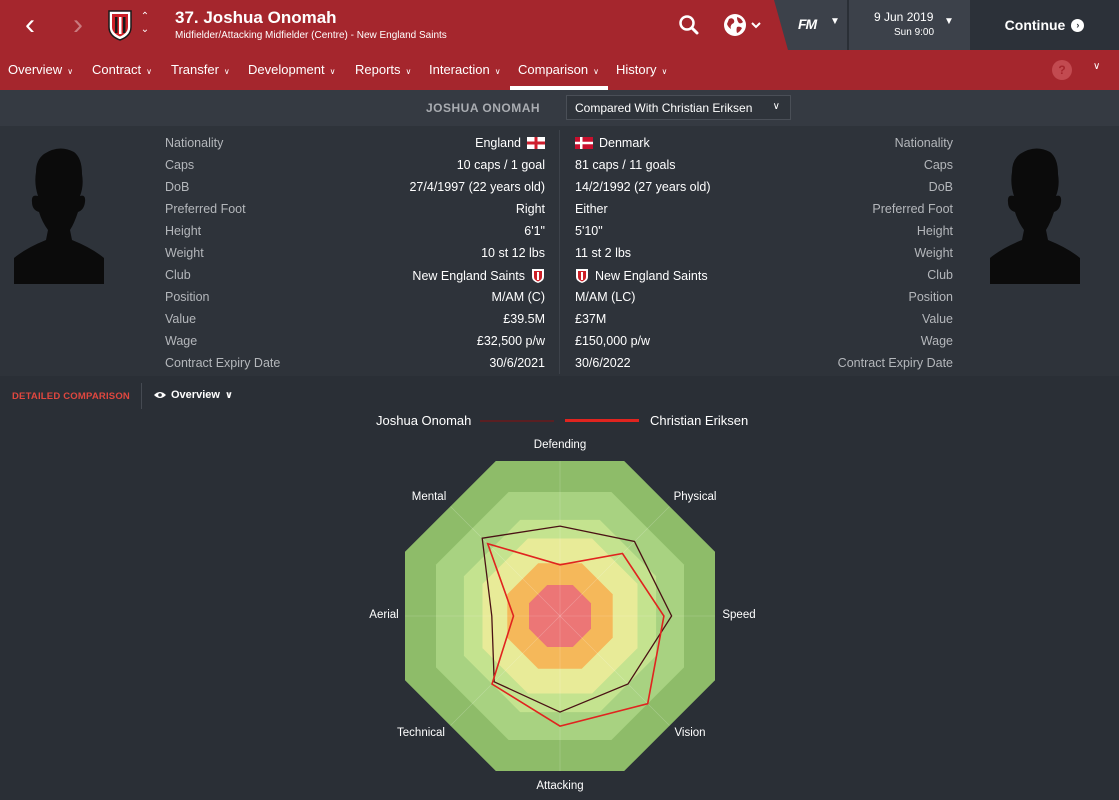  What do you see at coordinates (1062, 70) in the screenshot?
I see `help-icon: ?` at bounding box center [1062, 70].